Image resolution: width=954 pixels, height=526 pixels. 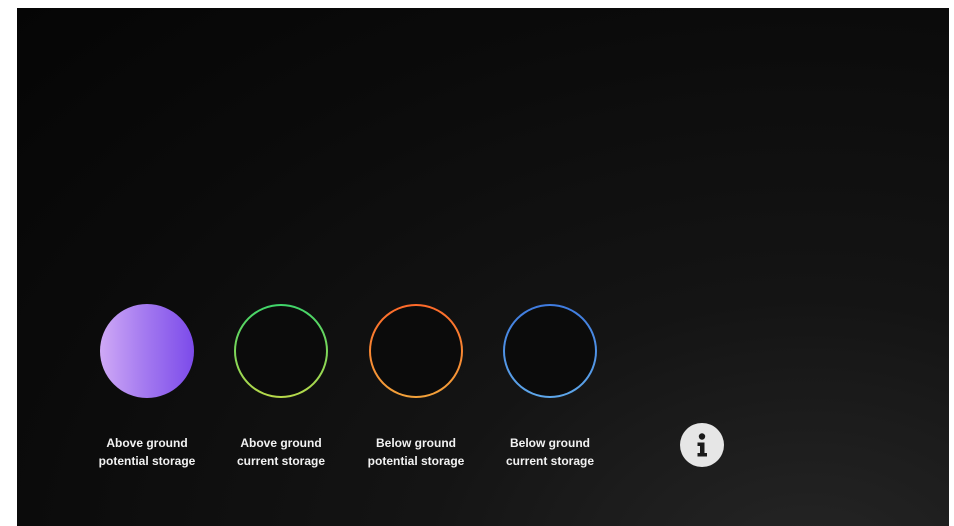 What do you see at coordinates (416, 452) in the screenshot?
I see `legend-label: Below ground potential storage` at bounding box center [416, 452].